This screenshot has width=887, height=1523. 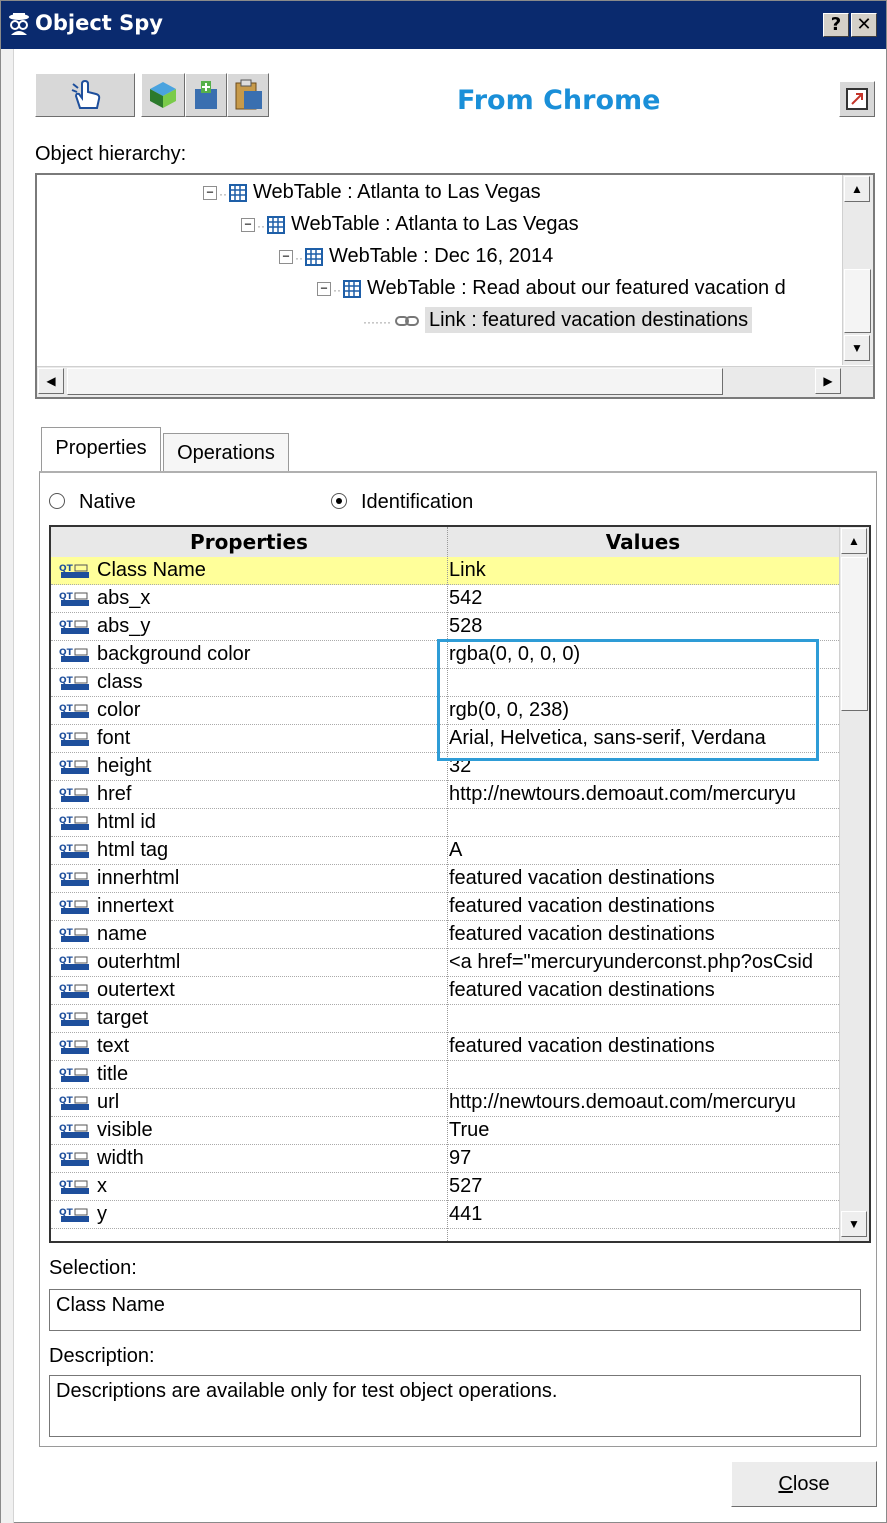 What do you see at coordinates (643, 1215) in the screenshot?
I see `property-value: 441` at bounding box center [643, 1215].